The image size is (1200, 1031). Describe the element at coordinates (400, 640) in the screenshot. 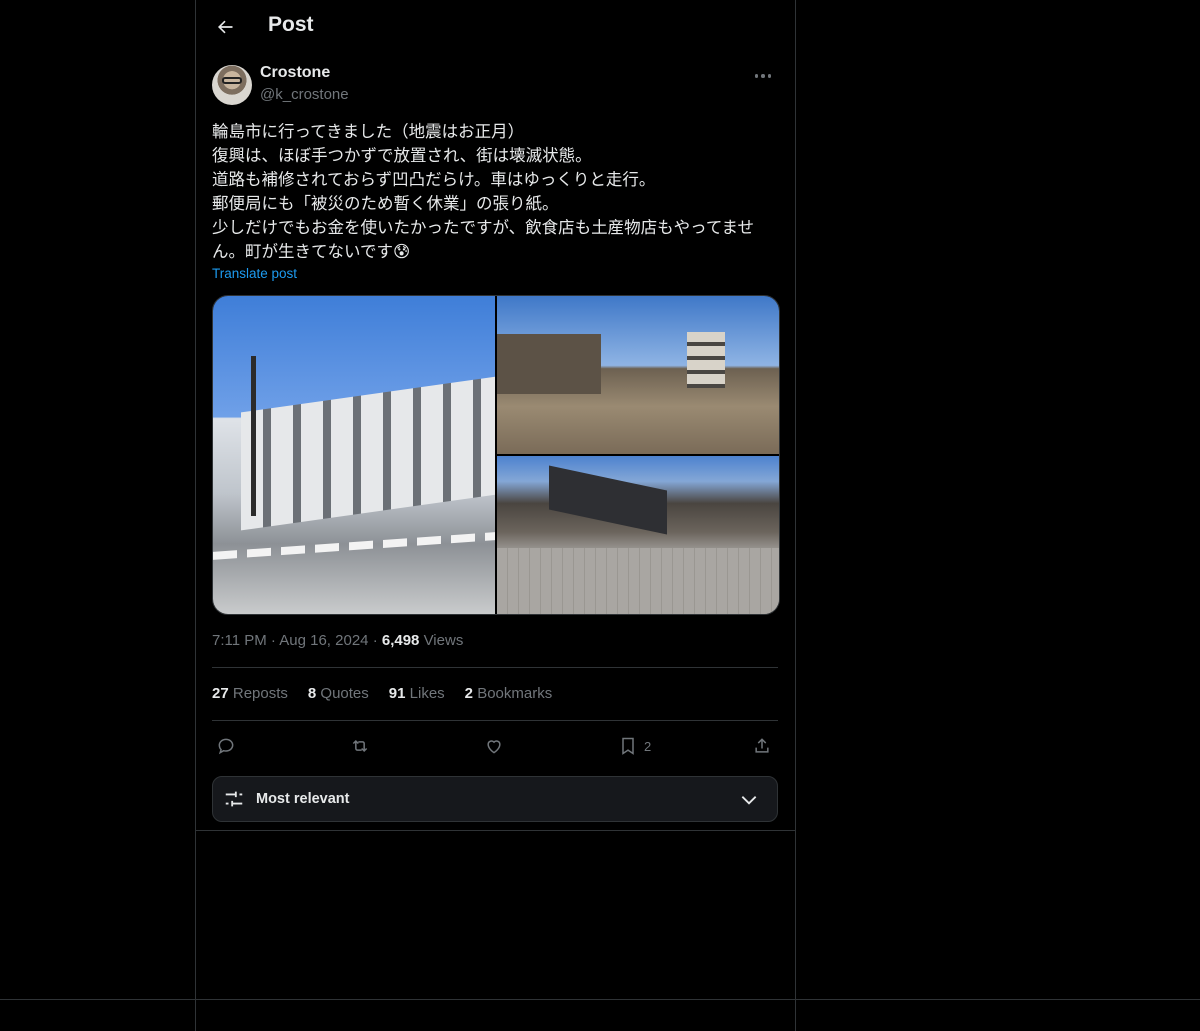

I see `views-count: 6,498` at that location.